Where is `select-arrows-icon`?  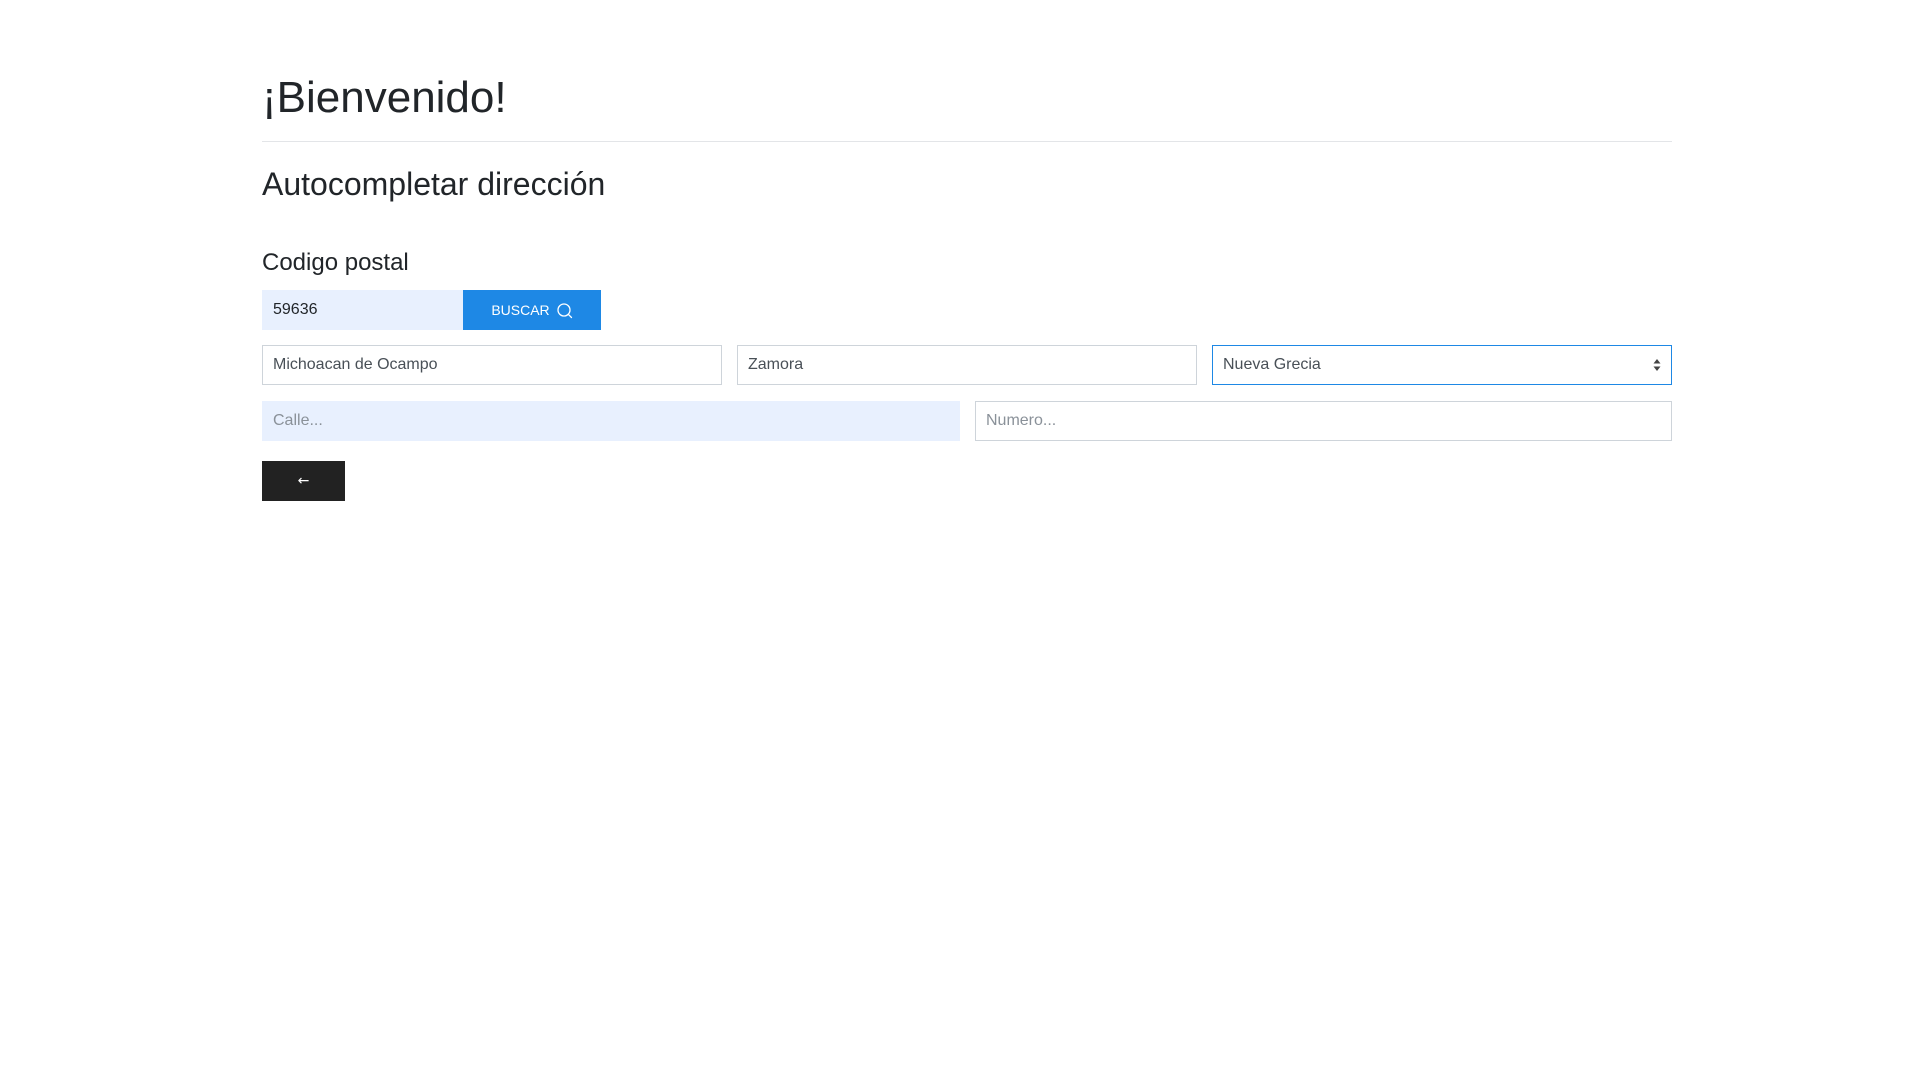
select-arrows-icon is located at coordinates (1657, 365).